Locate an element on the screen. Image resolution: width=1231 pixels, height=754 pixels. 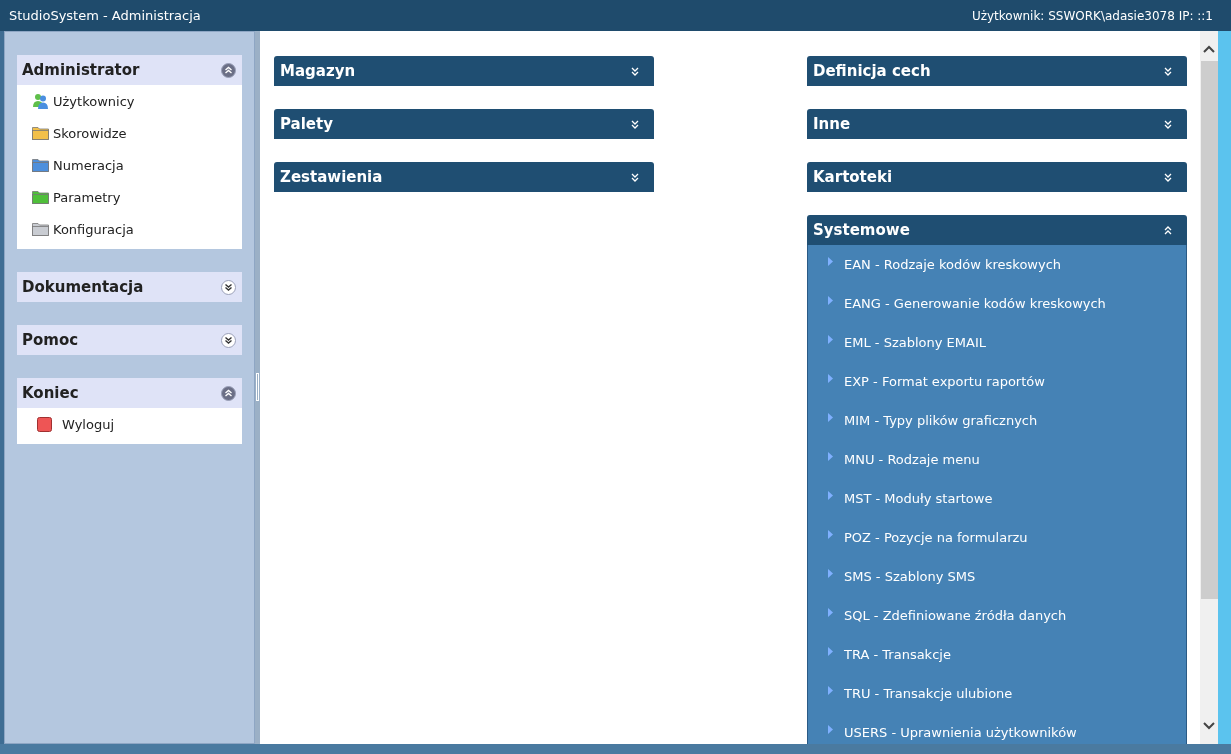
panel-title: Inne is located at coordinates (832, 124).